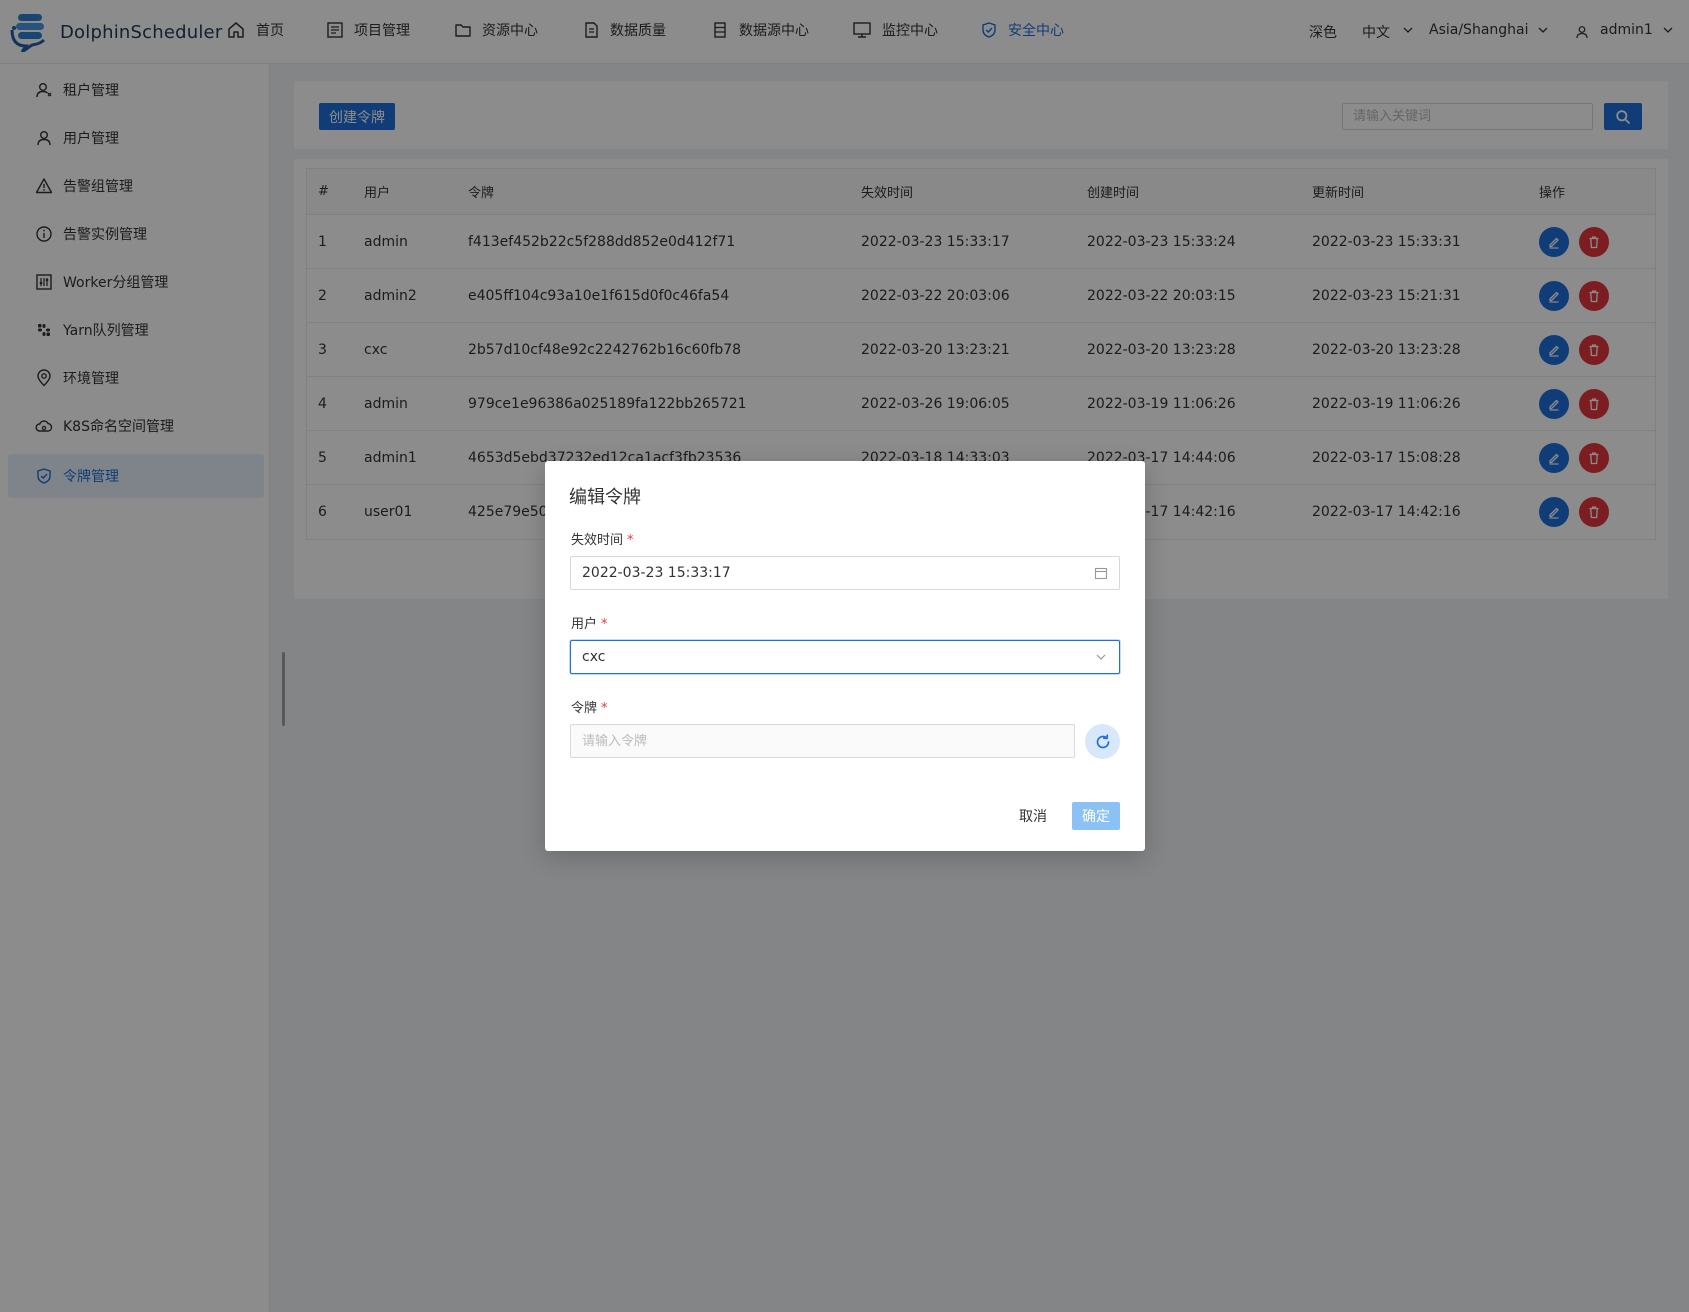 The height and width of the screenshot is (1312, 1689). Describe the element at coordinates (822, 741) in the screenshot. I see `token-input` at that location.